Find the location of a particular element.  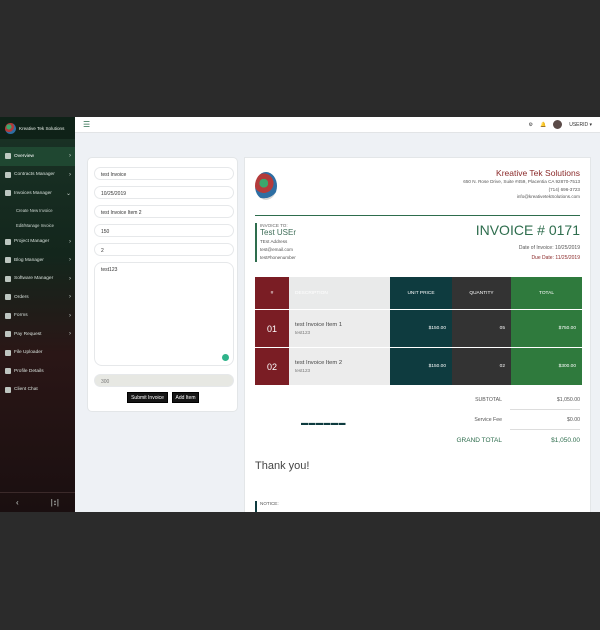

total-field: 300 is located at coordinates (164, 380).